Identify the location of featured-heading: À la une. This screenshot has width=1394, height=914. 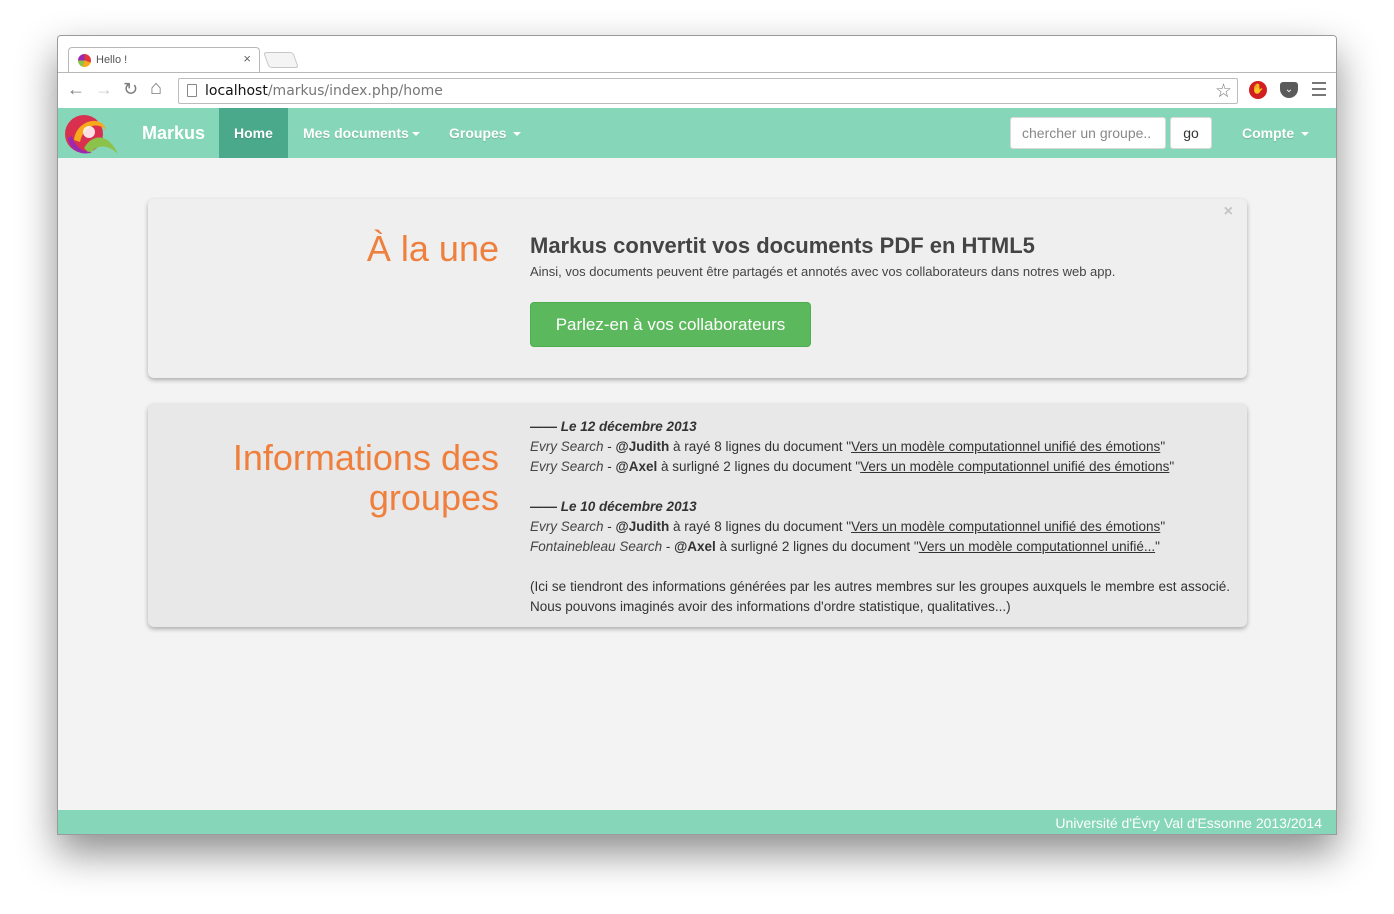
(432, 248).